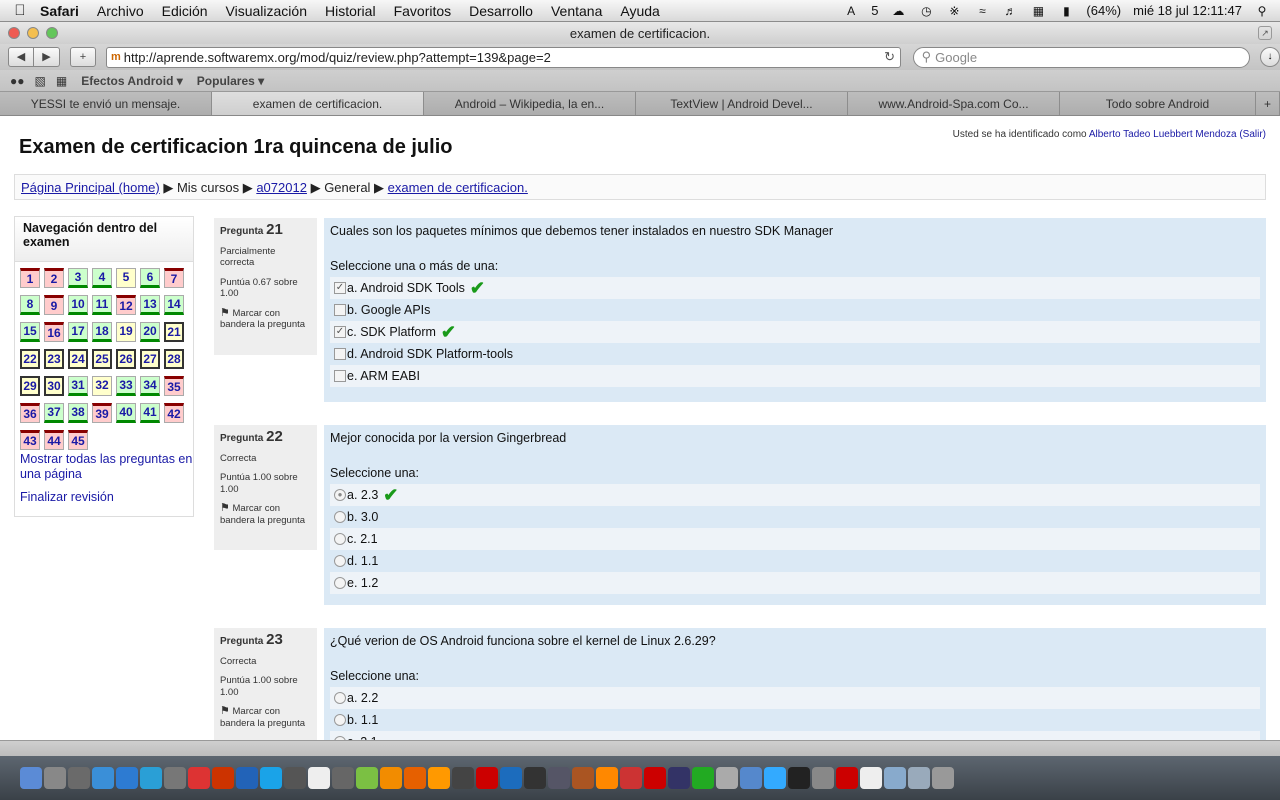 This screenshot has height=800, width=1280. What do you see at coordinates (535, 778) in the screenshot?
I see `unity-icon` at bounding box center [535, 778].